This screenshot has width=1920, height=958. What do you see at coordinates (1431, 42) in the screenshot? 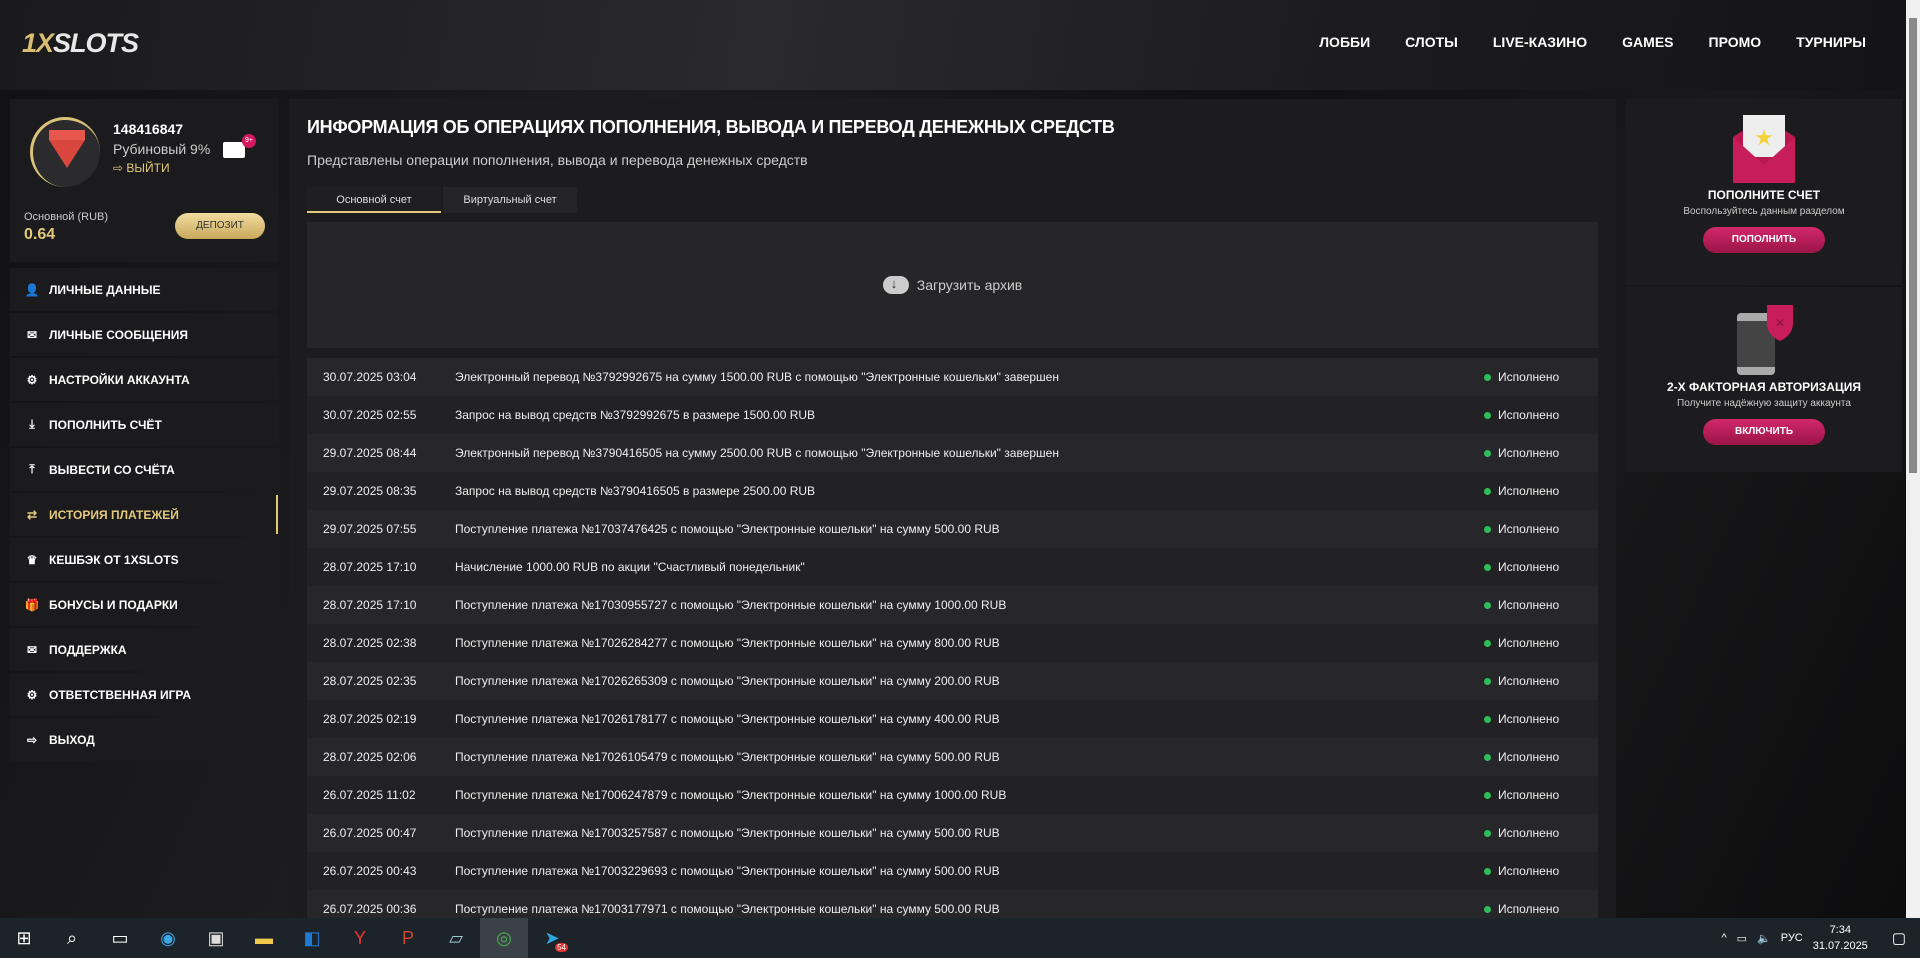
I see `nav-slots: СЛОТЫ` at bounding box center [1431, 42].